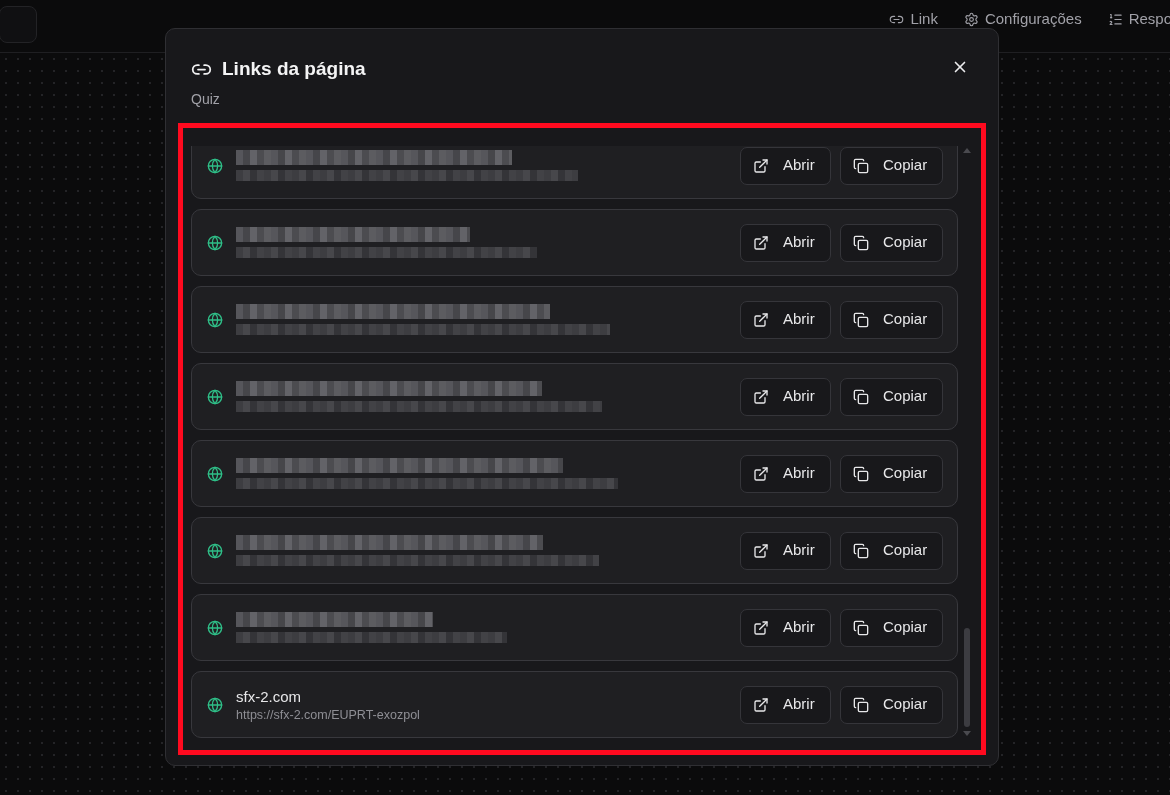 Image resolution: width=1170 pixels, height=795 pixels. What do you see at coordinates (18, 24) in the screenshot?
I see `header-button` at bounding box center [18, 24].